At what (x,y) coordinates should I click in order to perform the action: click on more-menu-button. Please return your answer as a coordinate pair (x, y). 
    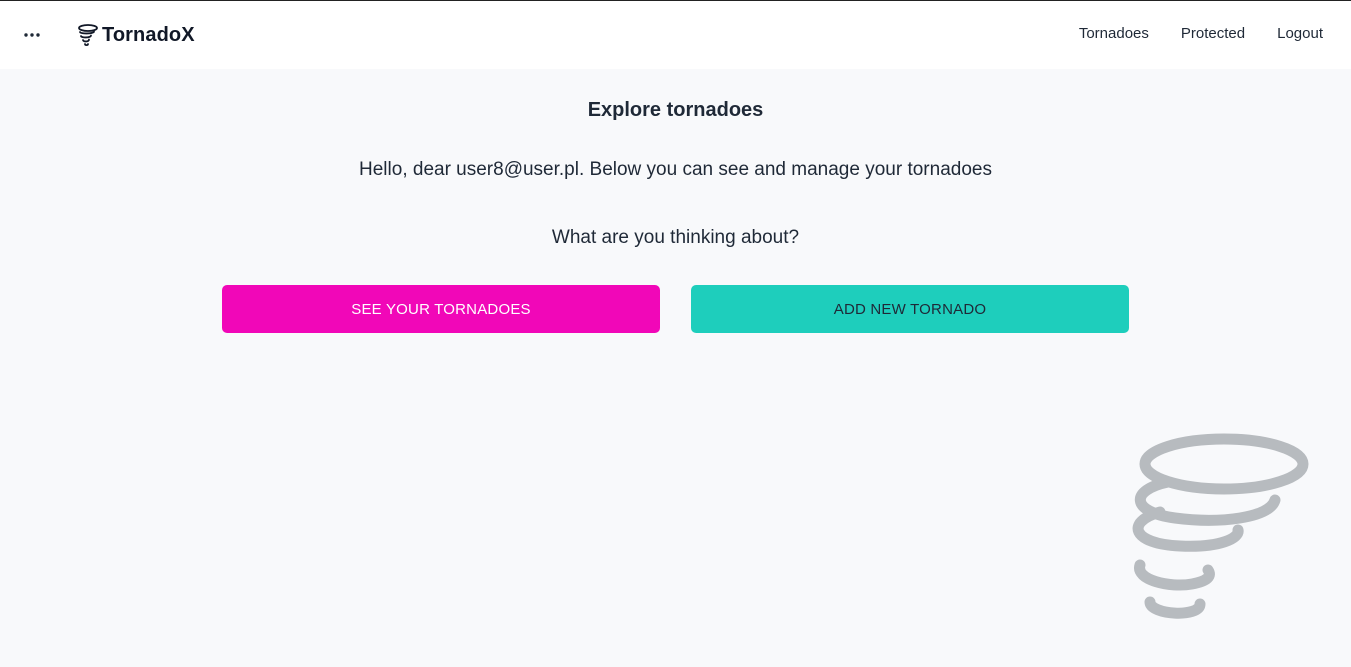
    Looking at the image, I should click on (32, 35).